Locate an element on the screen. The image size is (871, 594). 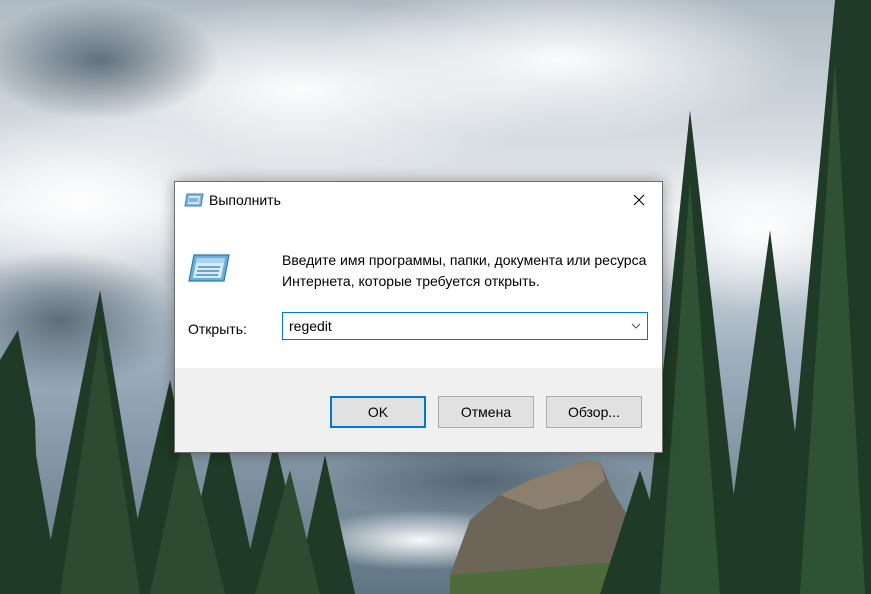
open-combobox is located at coordinates (465, 326).